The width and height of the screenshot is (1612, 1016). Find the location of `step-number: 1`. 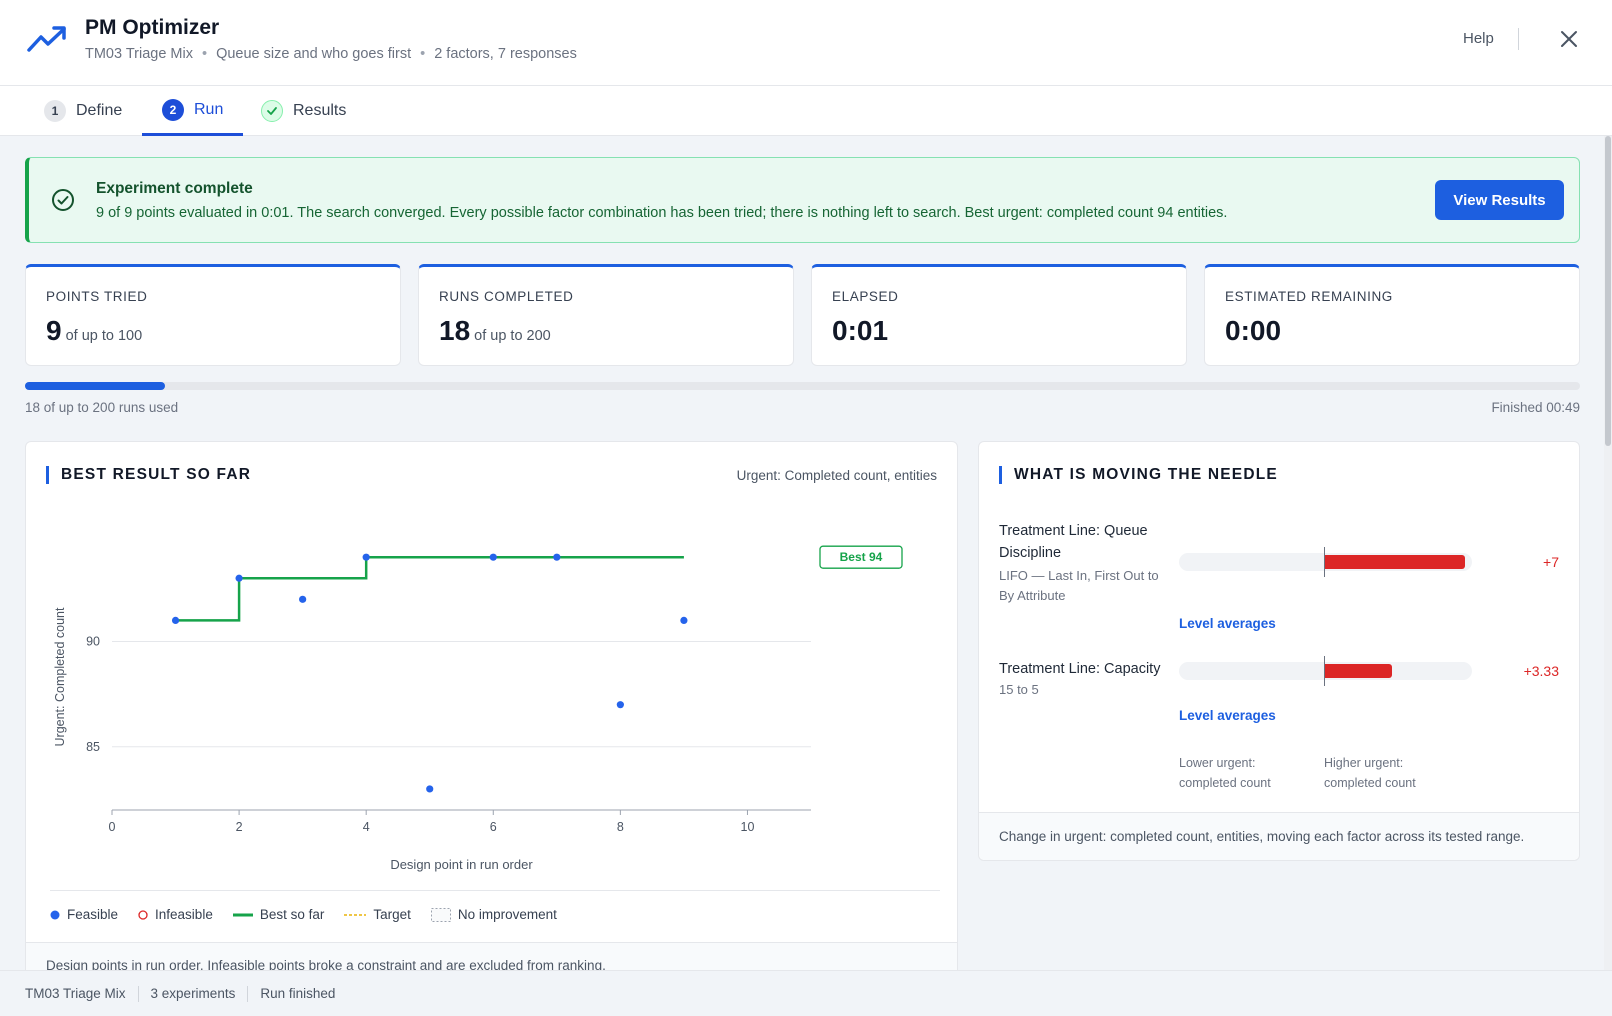

step-number: 1 is located at coordinates (55, 111).